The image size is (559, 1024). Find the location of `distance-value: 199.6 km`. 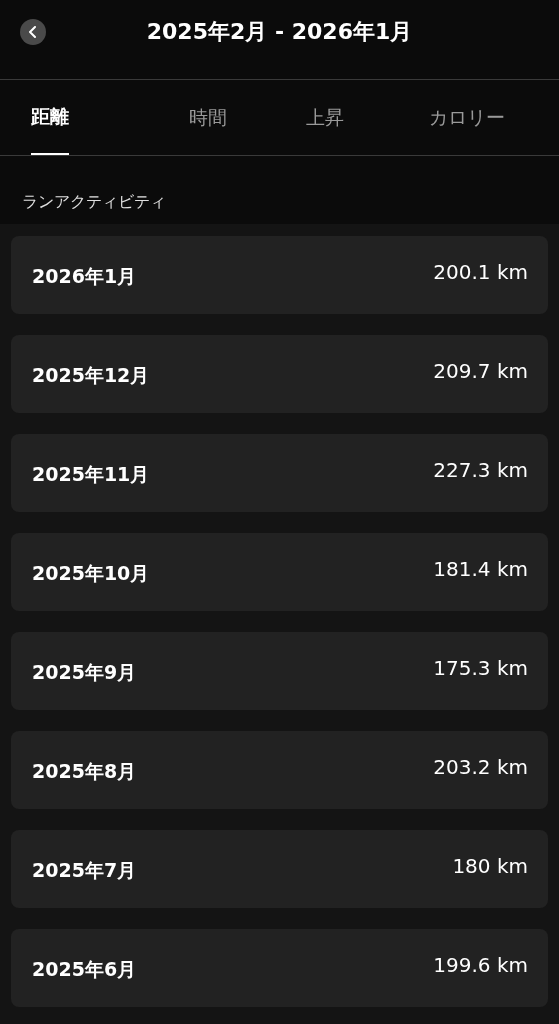

distance-value: 199.6 km is located at coordinates (480, 965).